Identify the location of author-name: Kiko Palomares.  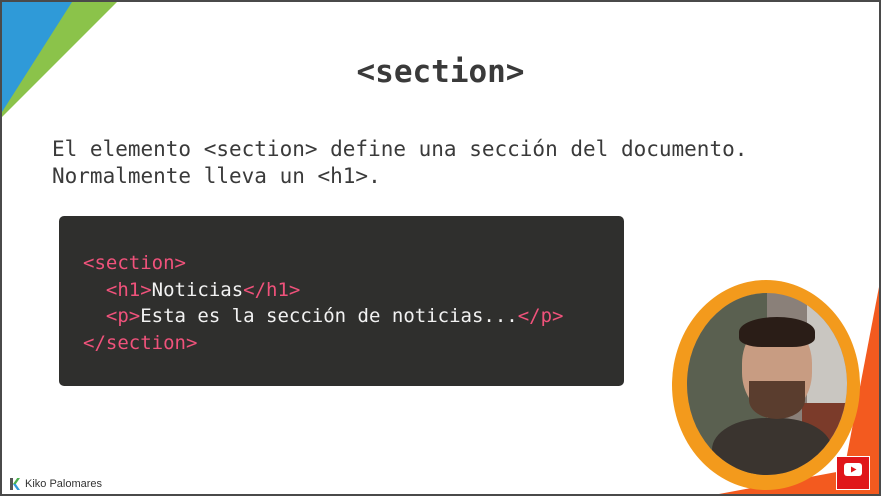
(64, 484).